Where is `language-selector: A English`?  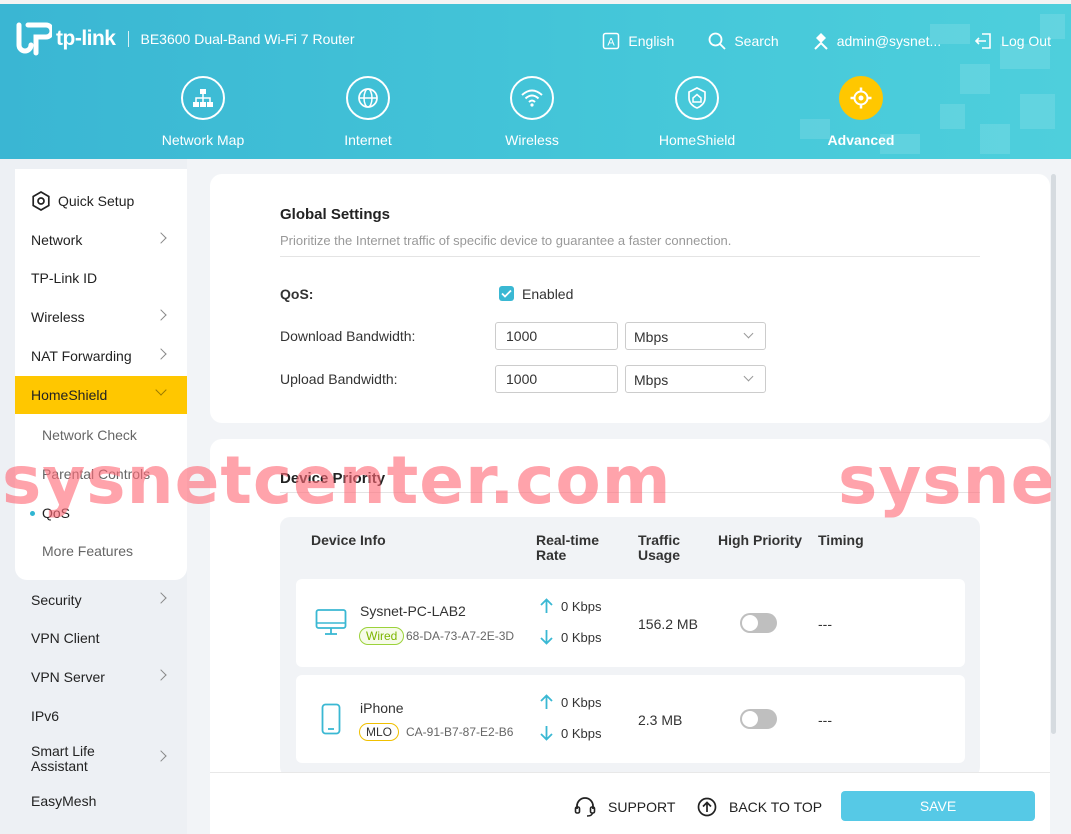
language-selector: A English is located at coordinates (638, 41).